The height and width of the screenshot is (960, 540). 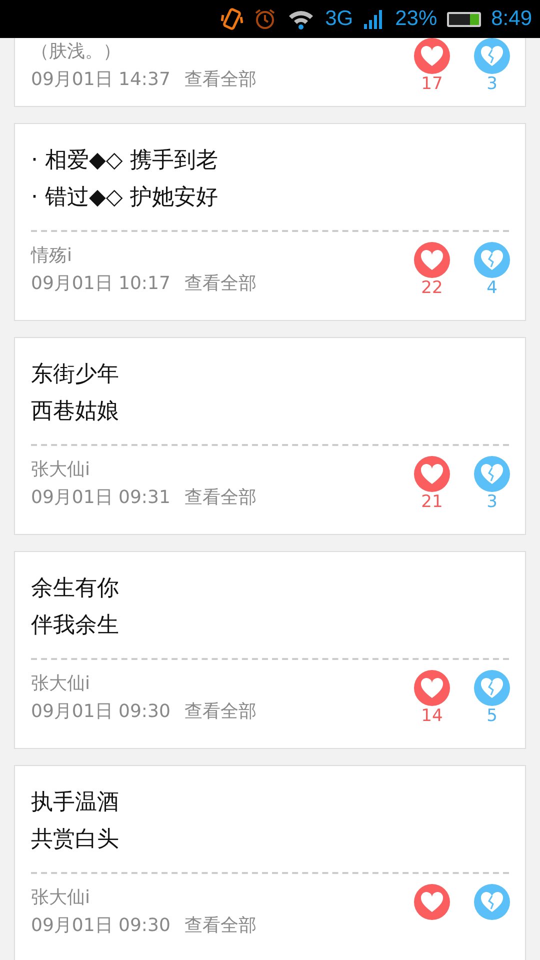 What do you see at coordinates (301, 19) in the screenshot?
I see `wifi-icon` at bounding box center [301, 19].